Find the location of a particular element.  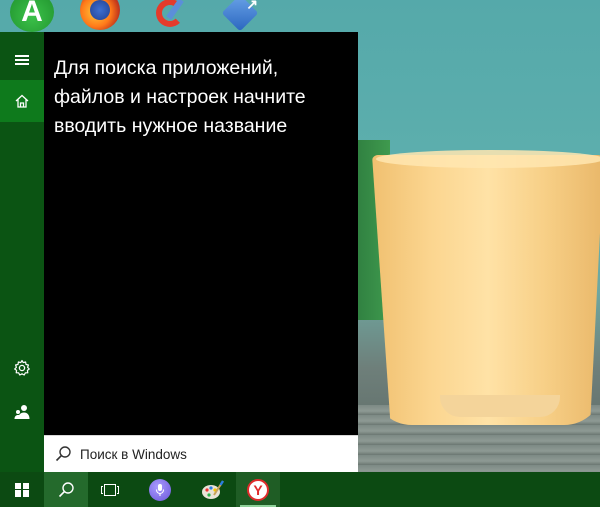

desktop-icons: A ↗ is located at coordinates (150, 16).